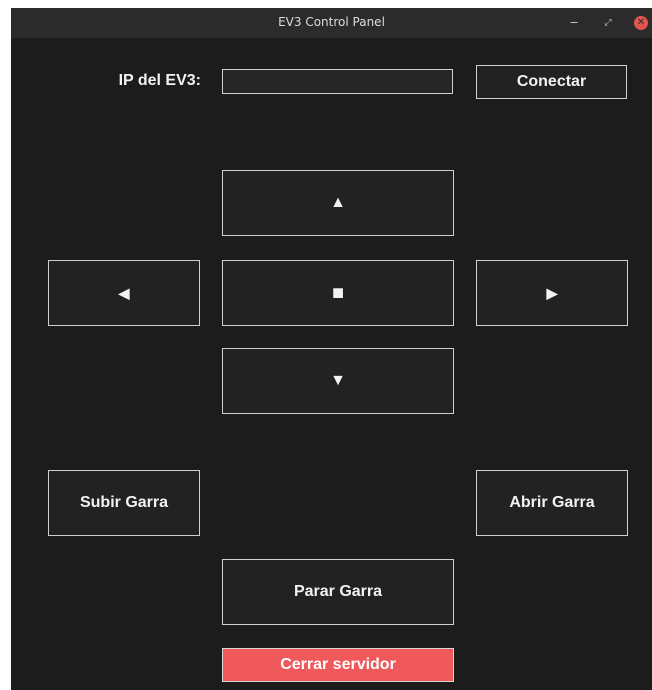 The width and height of the screenshot is (652, 690). I want to click on turn-right-button: ▶, so click(552, 293).